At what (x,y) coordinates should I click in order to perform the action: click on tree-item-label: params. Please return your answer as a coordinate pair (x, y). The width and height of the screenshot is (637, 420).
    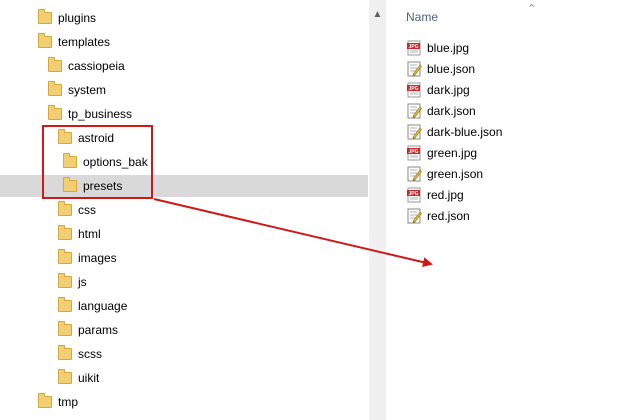
    Looking at the image, I should click on (98, 330).